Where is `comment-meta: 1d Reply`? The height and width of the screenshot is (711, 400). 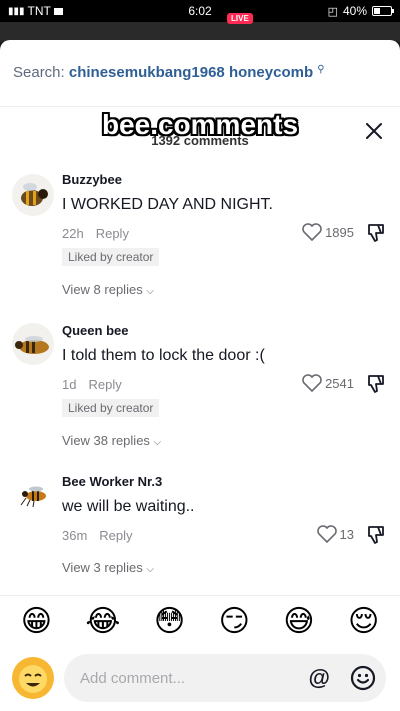 comment-meta: 1d Reply is located at coordinates (92, 384).